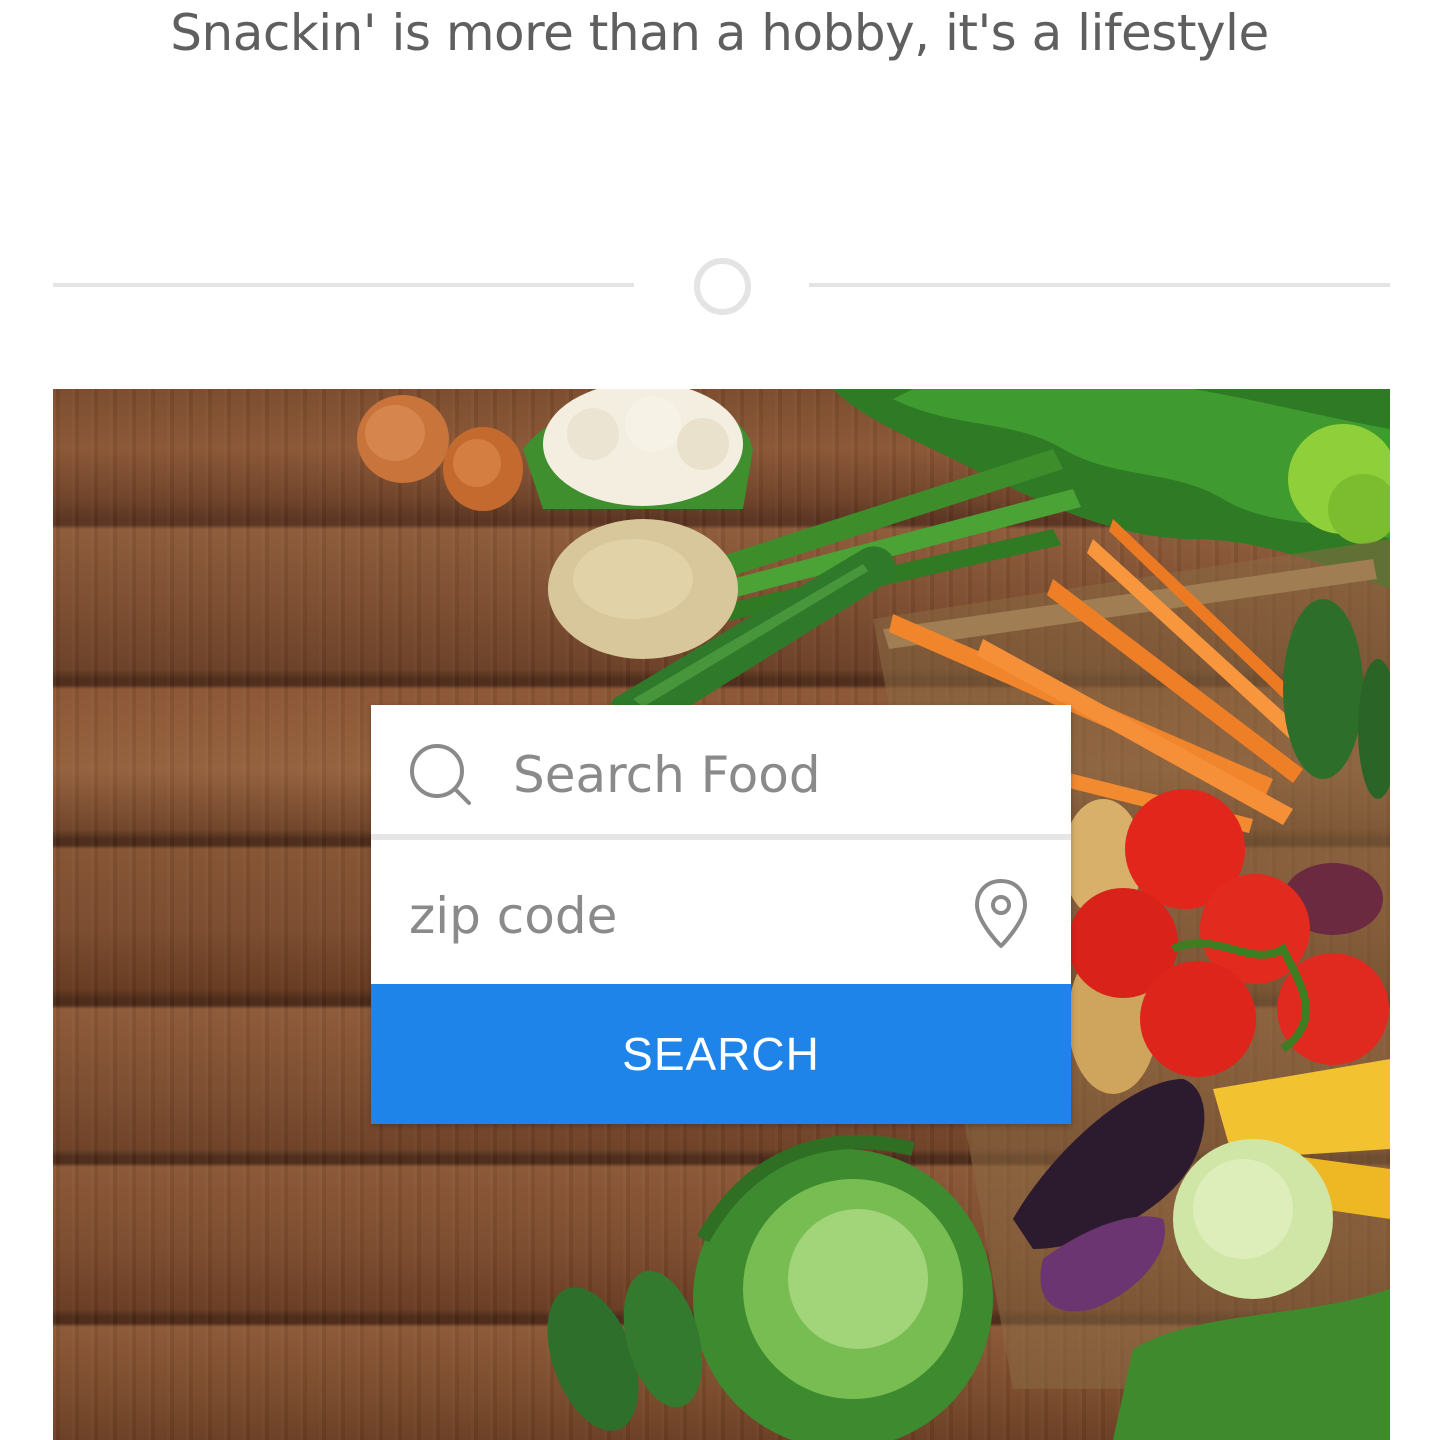 This screenshot has width=1439, height=1440. I want to click on search-form: SEARCH, so click(721, 914).